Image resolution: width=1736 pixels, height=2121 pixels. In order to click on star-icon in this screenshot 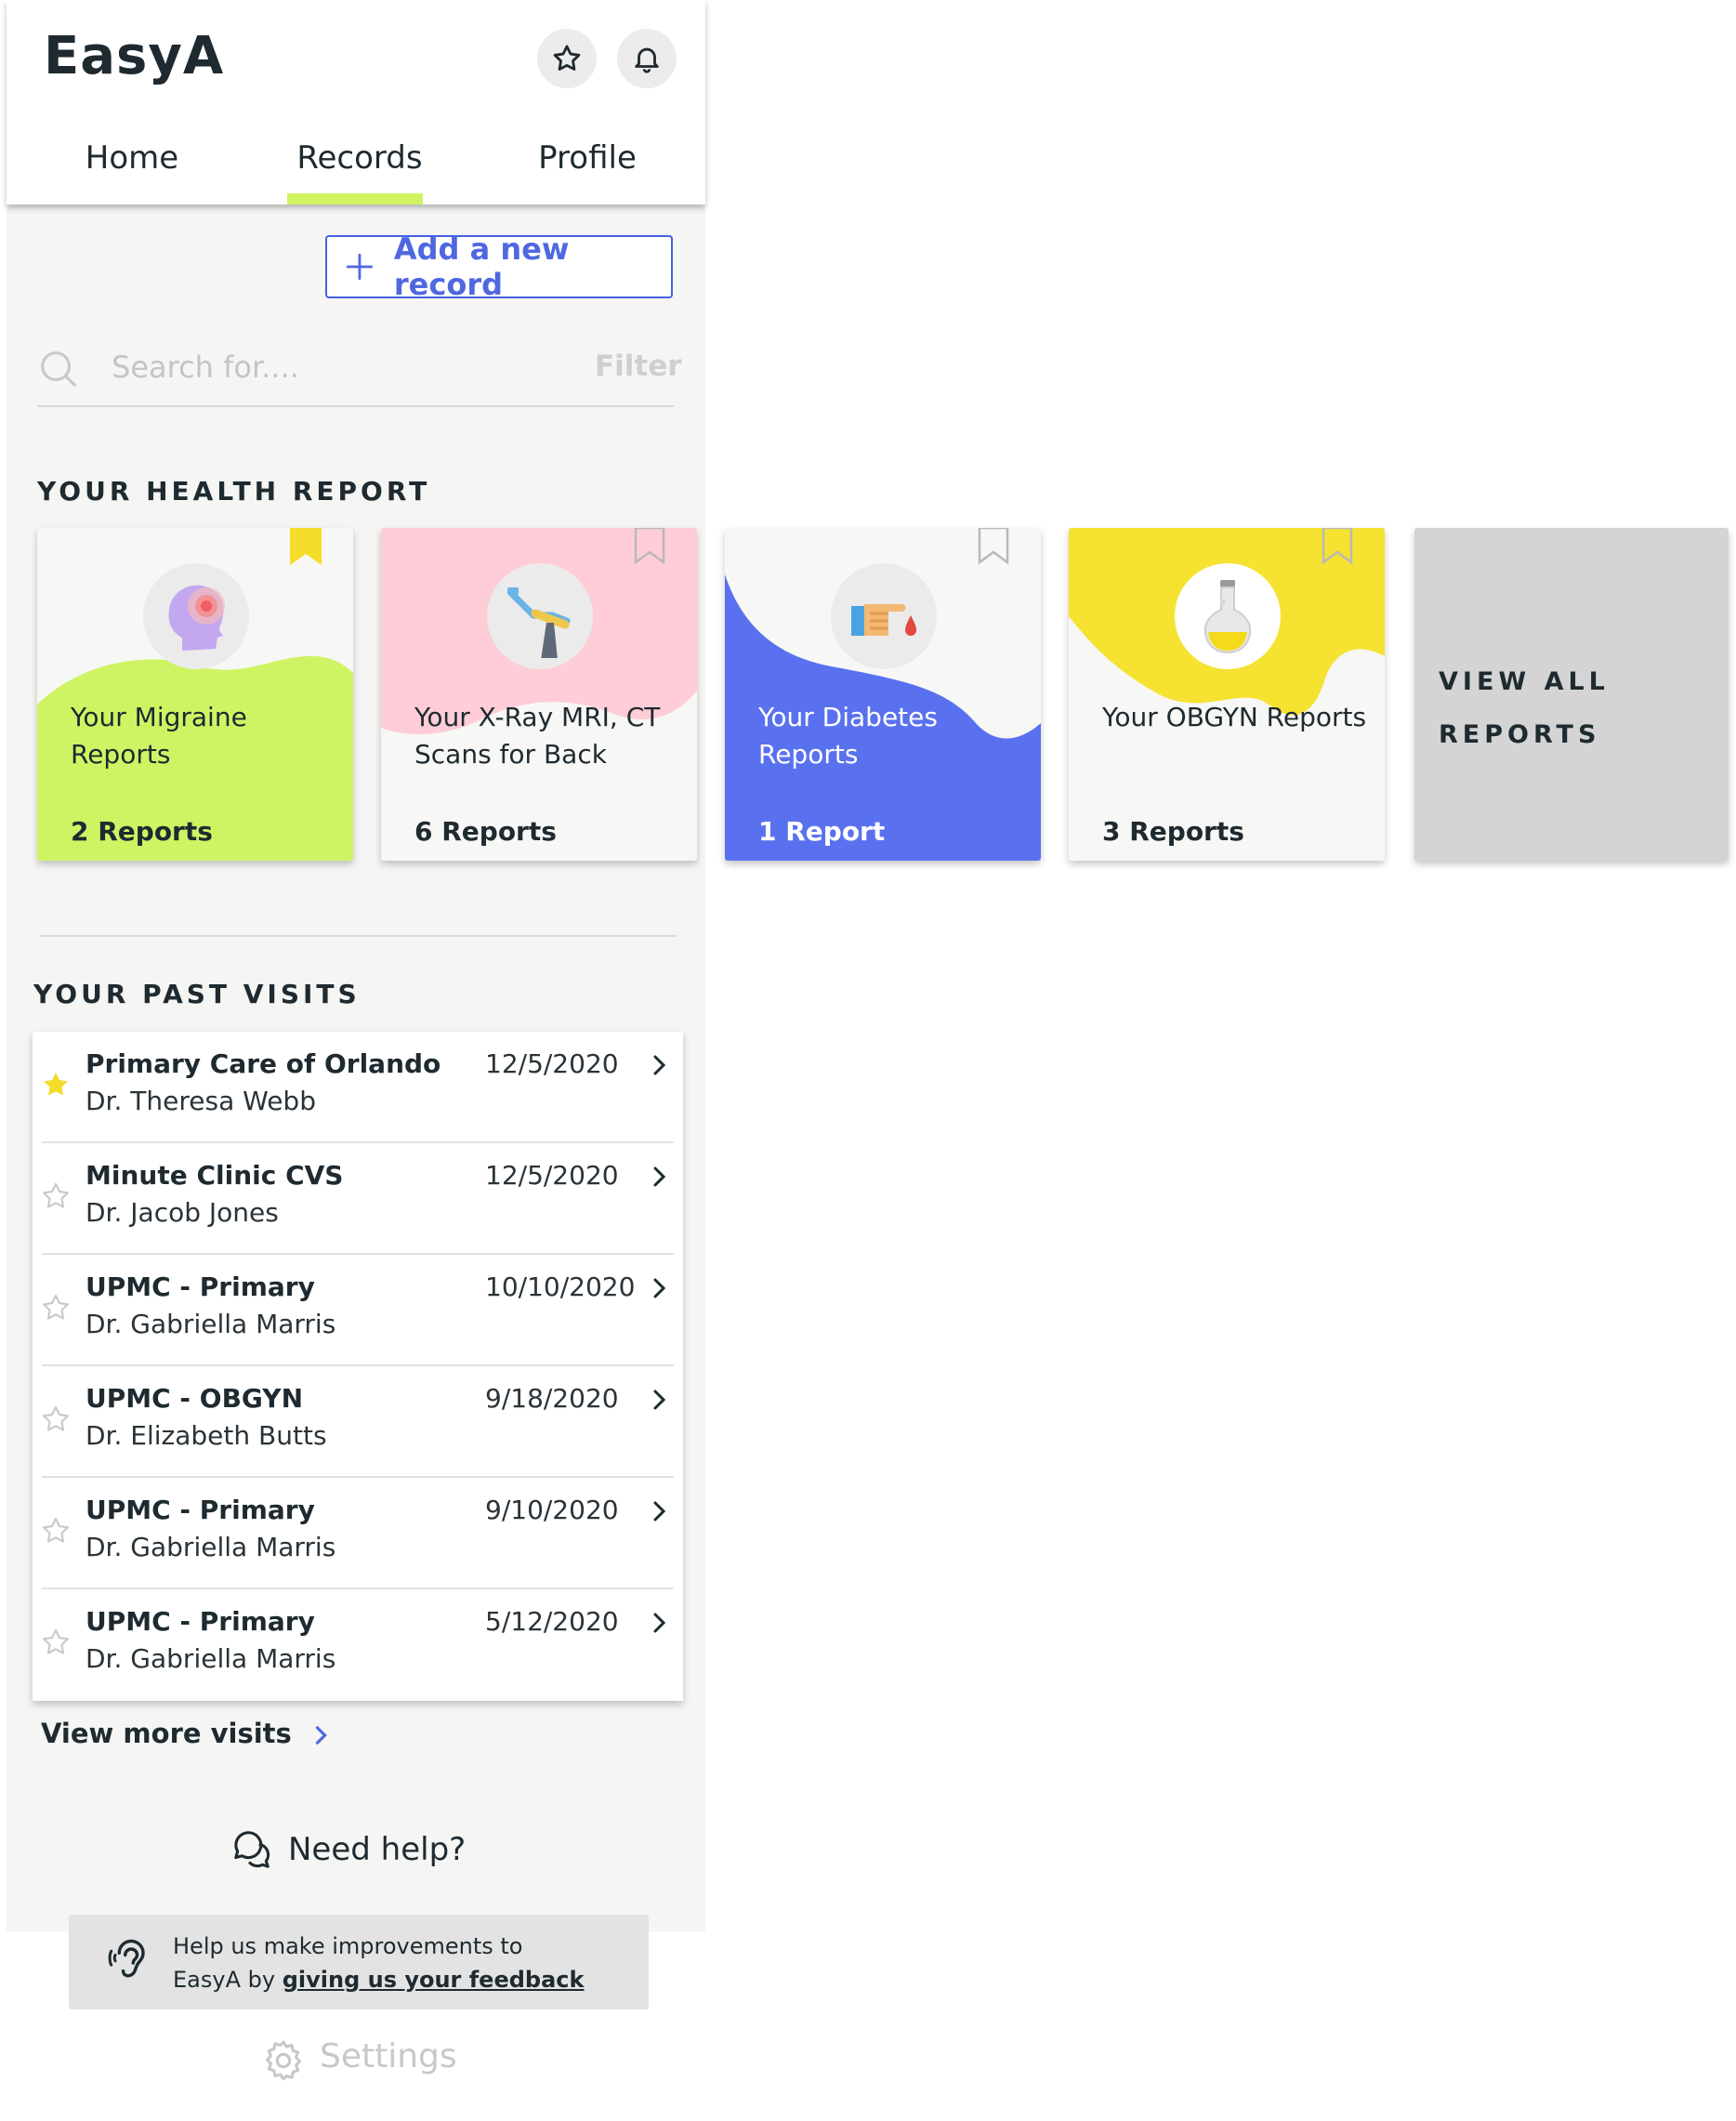, I will do `click(567, 58)`.